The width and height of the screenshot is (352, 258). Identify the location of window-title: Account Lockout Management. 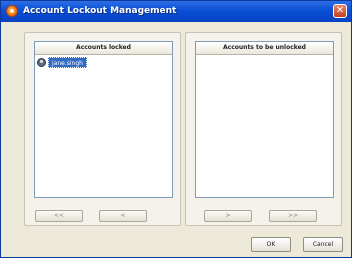
(100, 11).